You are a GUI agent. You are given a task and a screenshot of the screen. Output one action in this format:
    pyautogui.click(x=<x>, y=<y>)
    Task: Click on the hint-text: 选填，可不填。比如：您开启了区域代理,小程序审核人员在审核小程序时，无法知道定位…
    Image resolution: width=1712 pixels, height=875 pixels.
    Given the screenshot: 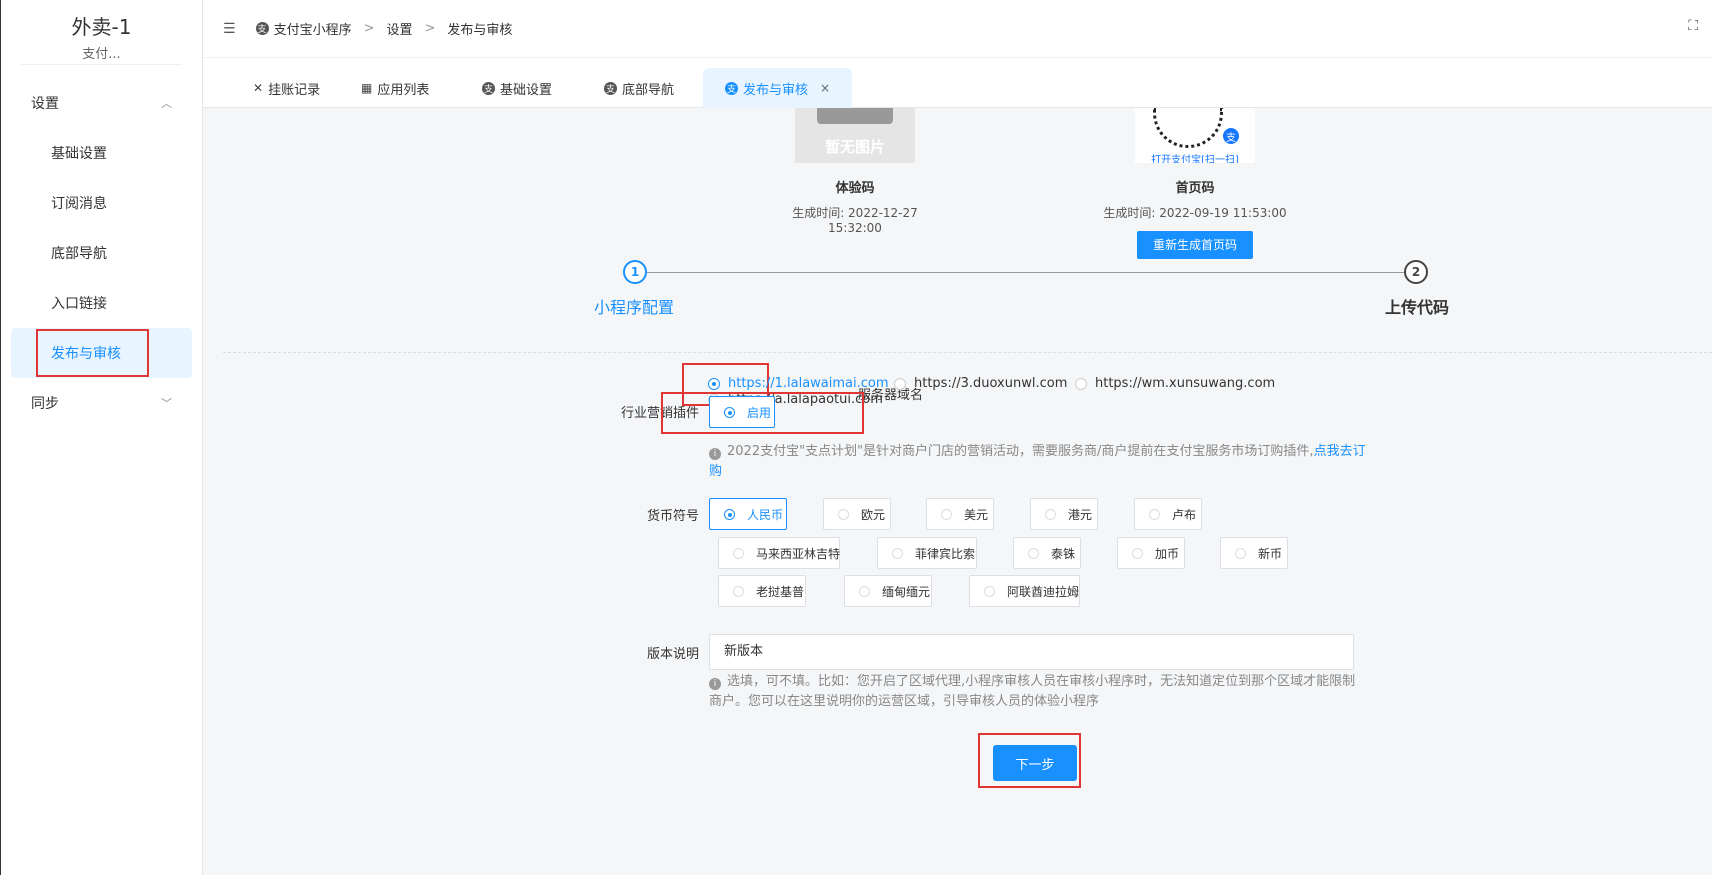 What is the action you would take?
    pyautogui.click(x=1041, y=681)
    